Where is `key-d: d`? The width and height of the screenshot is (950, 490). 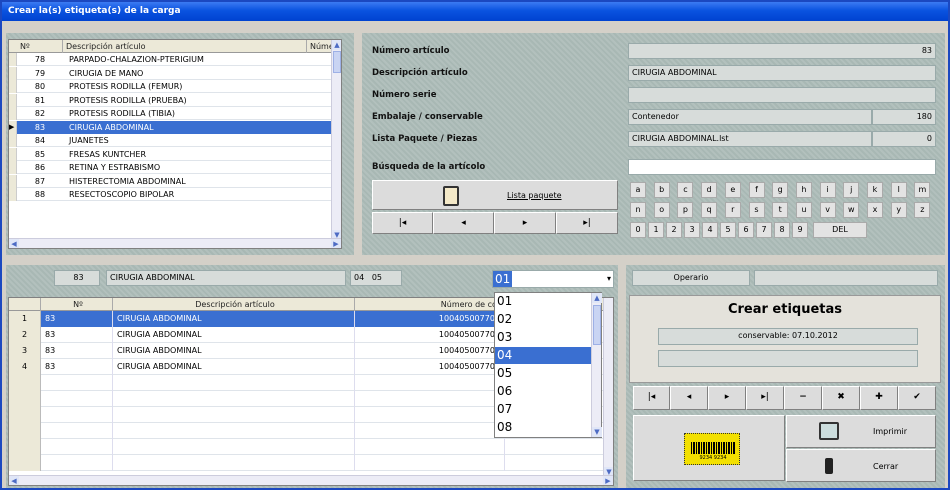 key-d: d is located at coordinates (709, 190).